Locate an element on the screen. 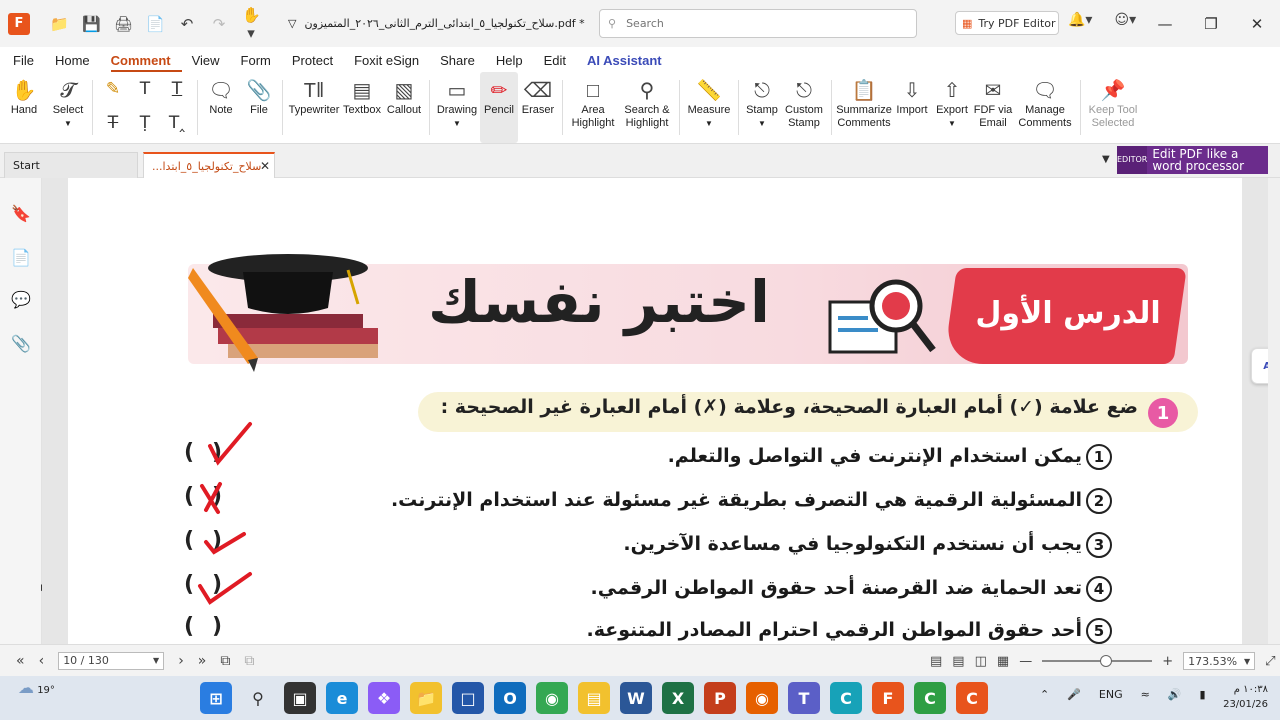 This screenshot has width=1280, height=720. continuous-icon: ▤ is located at coordinates (958, 661).